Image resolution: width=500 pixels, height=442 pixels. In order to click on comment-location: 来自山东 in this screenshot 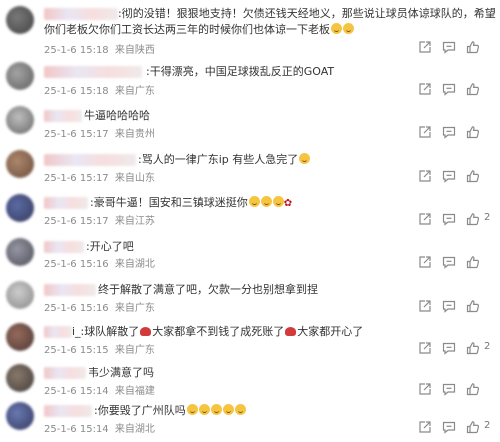, I will do `click(134, 178)`.